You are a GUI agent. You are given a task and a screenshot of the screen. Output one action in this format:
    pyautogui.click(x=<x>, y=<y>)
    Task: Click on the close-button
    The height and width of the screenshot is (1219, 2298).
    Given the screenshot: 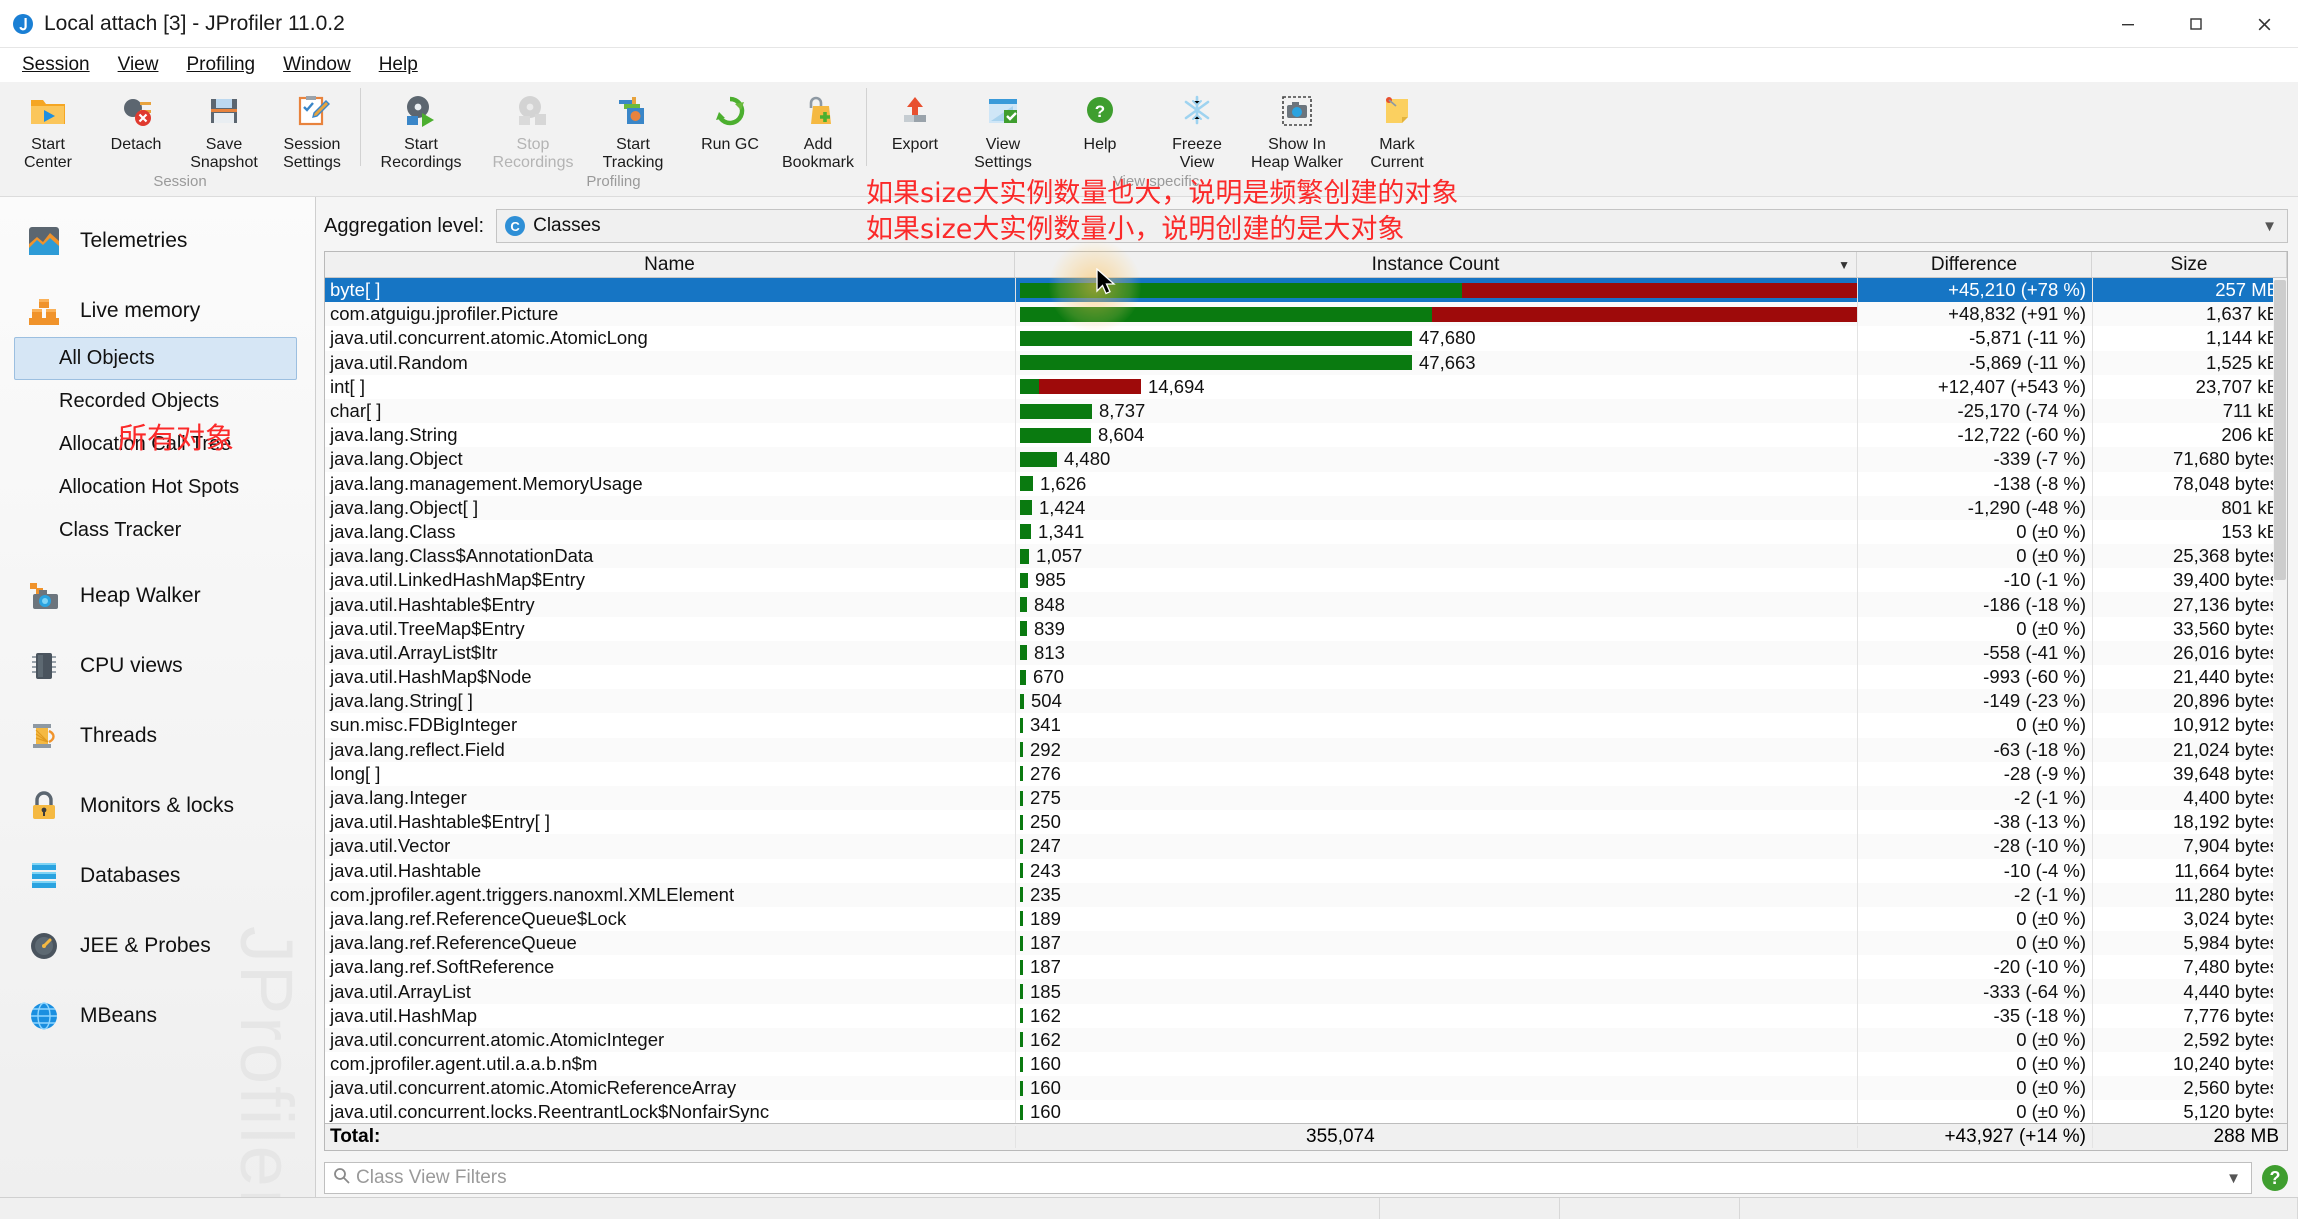 What is the action you would take?
    pyautogui.click(x=2264, y=24)
    